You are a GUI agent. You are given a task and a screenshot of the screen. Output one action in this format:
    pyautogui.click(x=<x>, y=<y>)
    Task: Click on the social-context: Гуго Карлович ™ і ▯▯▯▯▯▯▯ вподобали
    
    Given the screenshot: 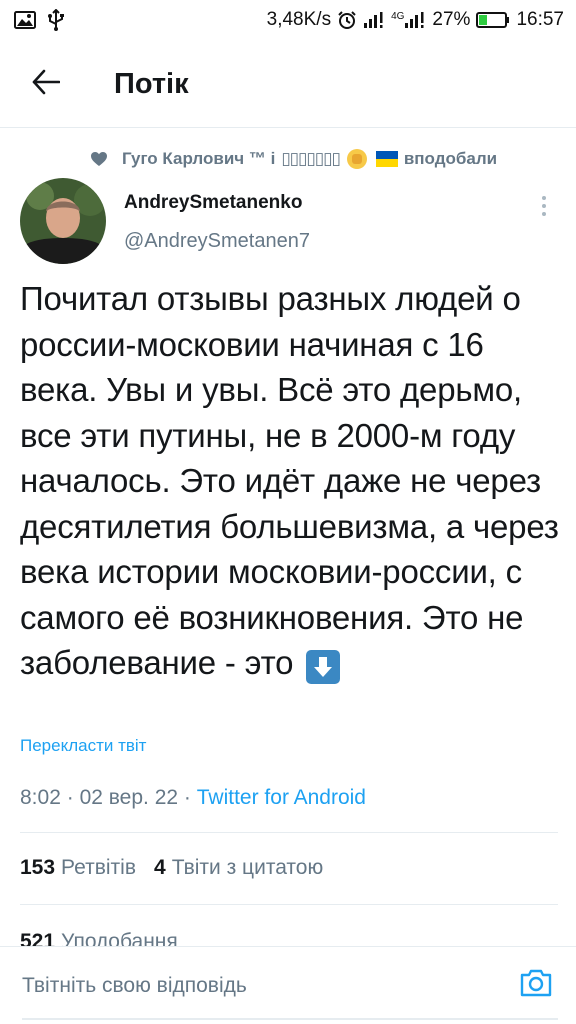 What is the action you would take?
    pyautogui.click(x=325, y=159)
    